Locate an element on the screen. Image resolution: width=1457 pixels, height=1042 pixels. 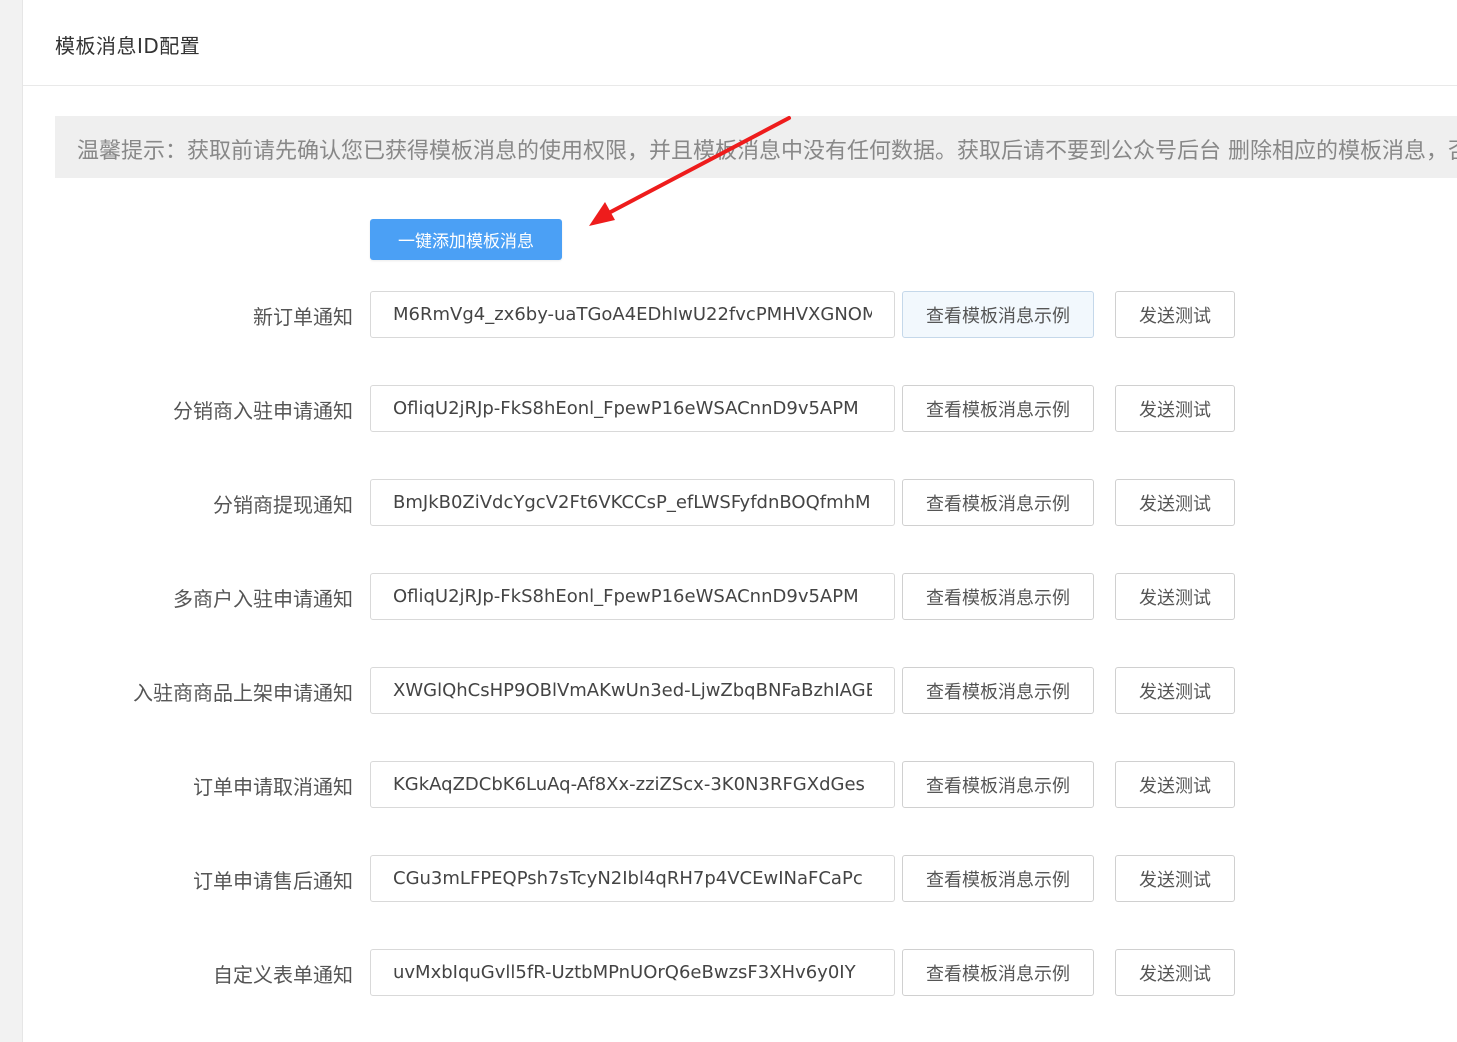
template-label: 订单申请售后通知 is located at coordinates (273, 881).